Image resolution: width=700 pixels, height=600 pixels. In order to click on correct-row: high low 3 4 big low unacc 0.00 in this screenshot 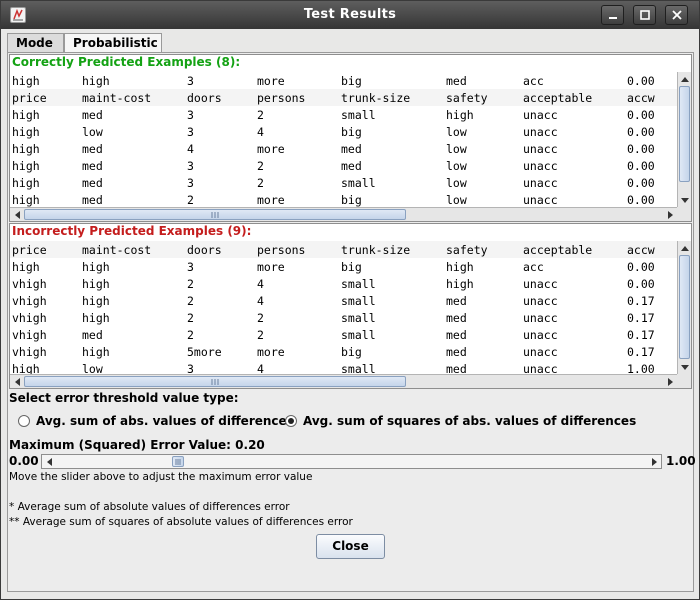, I will do `click(343, 131)`.